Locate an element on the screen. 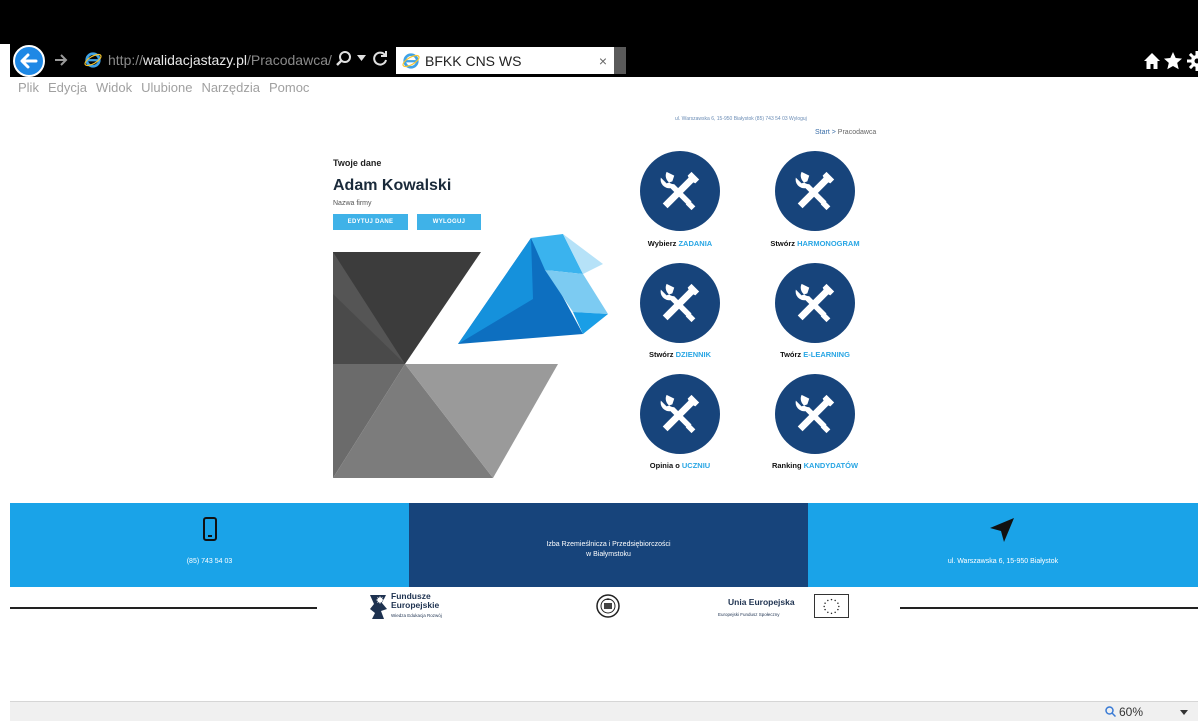  location-arrow-icon is located at coordinates (1002, 530).